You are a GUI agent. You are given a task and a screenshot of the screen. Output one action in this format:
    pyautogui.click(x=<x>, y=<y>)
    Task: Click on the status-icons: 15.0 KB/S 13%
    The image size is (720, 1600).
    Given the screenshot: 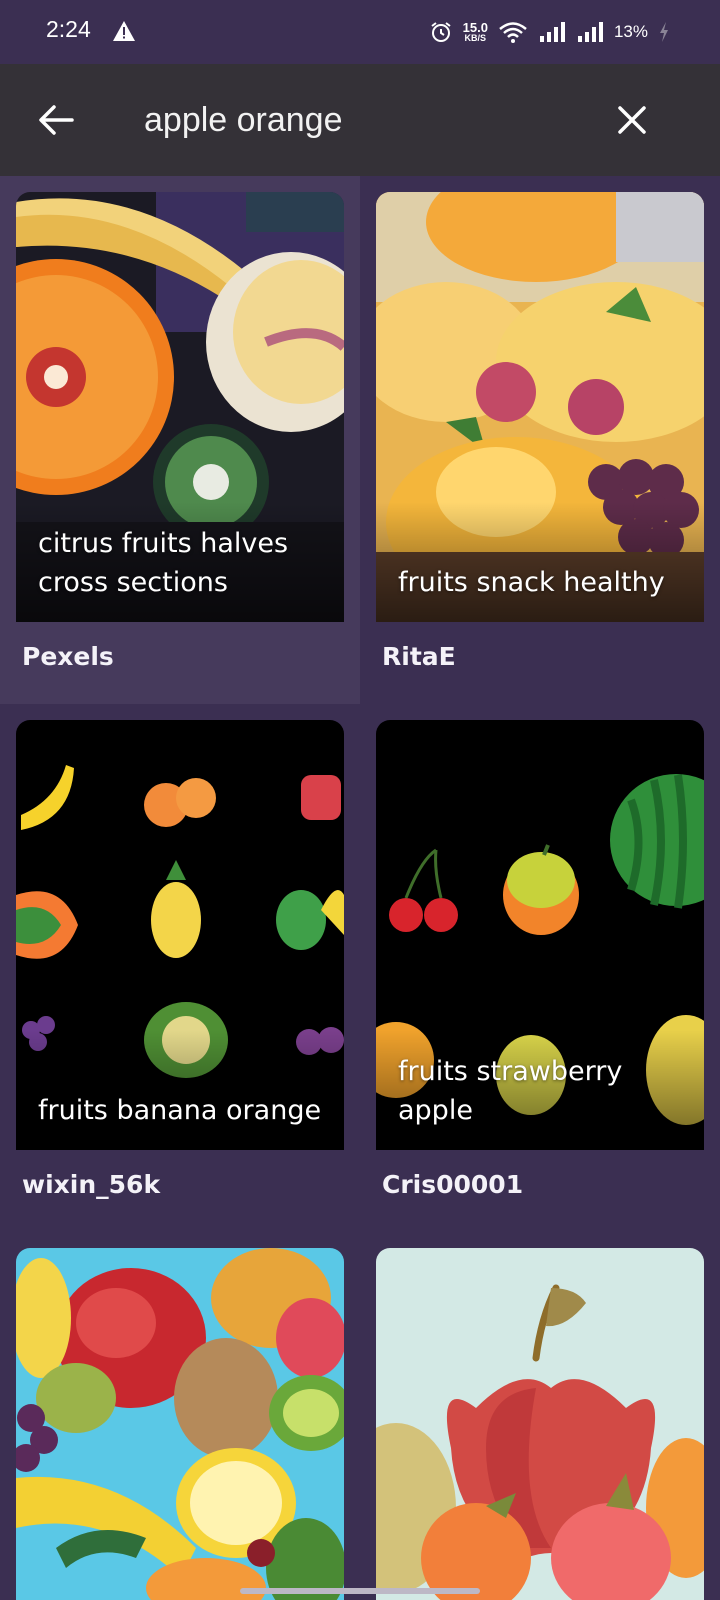 What is the action you would take?
    pyautogui.click(x=549, y=32)
    